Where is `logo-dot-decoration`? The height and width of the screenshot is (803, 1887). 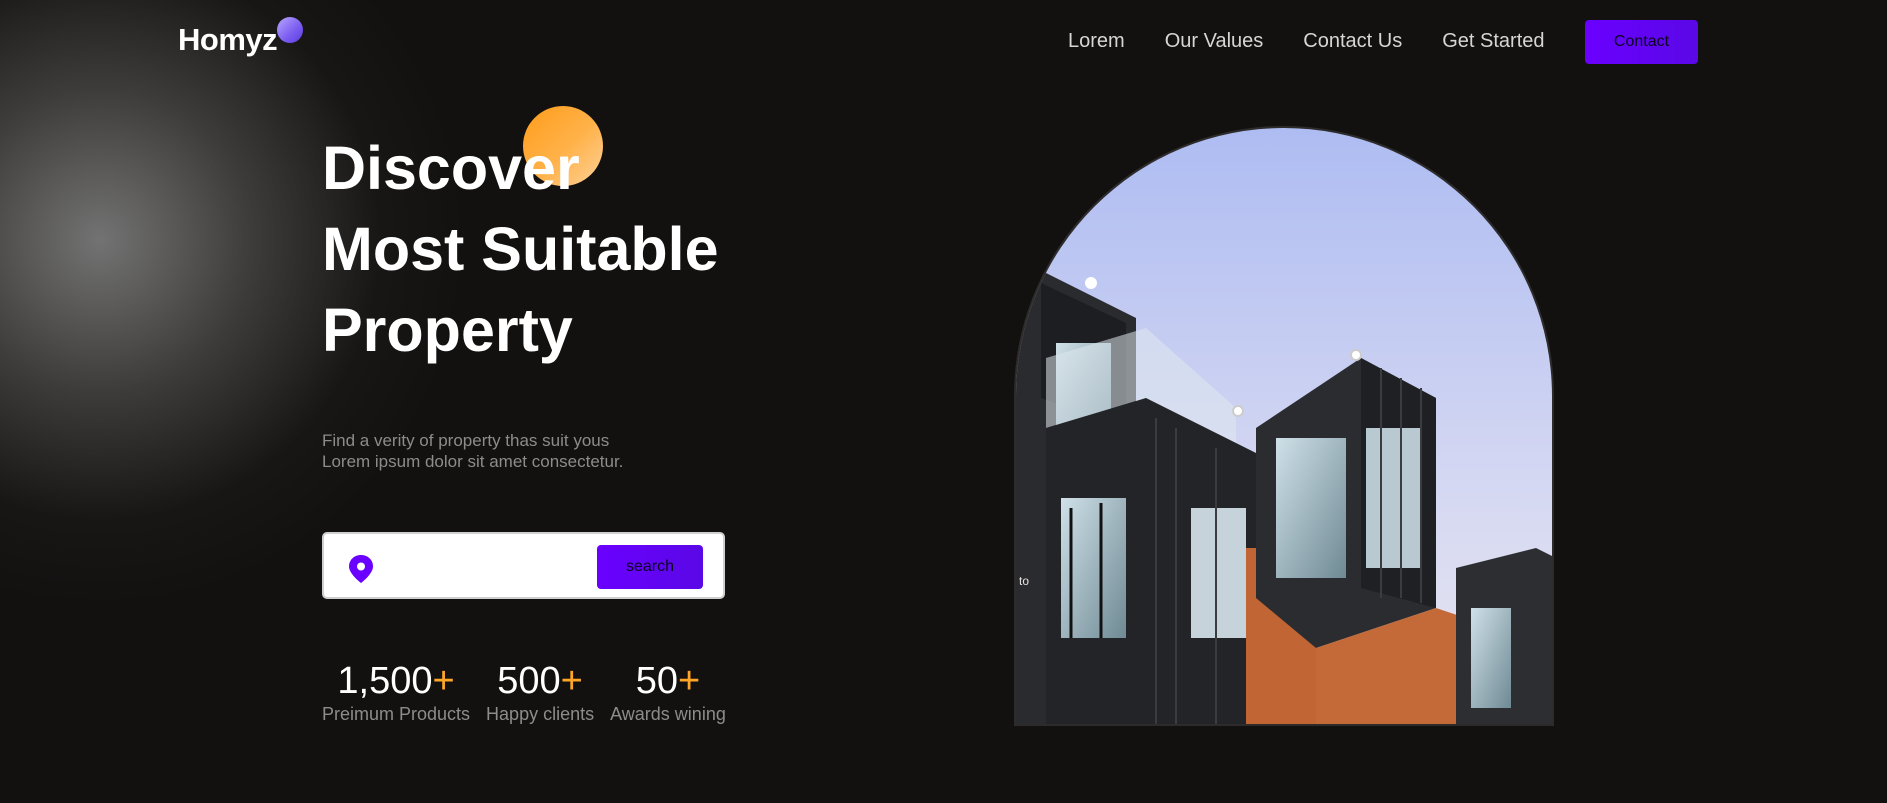
logo-dot-decoration is located at coordinates (290, 30).